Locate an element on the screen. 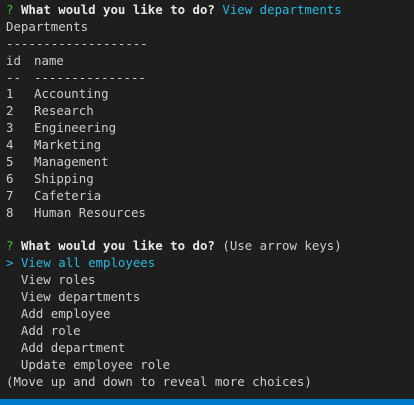 Image resolution: width=414 pixels, height=405 pixels. header-name-underline: --------------- is located at coordinates (90, 77).